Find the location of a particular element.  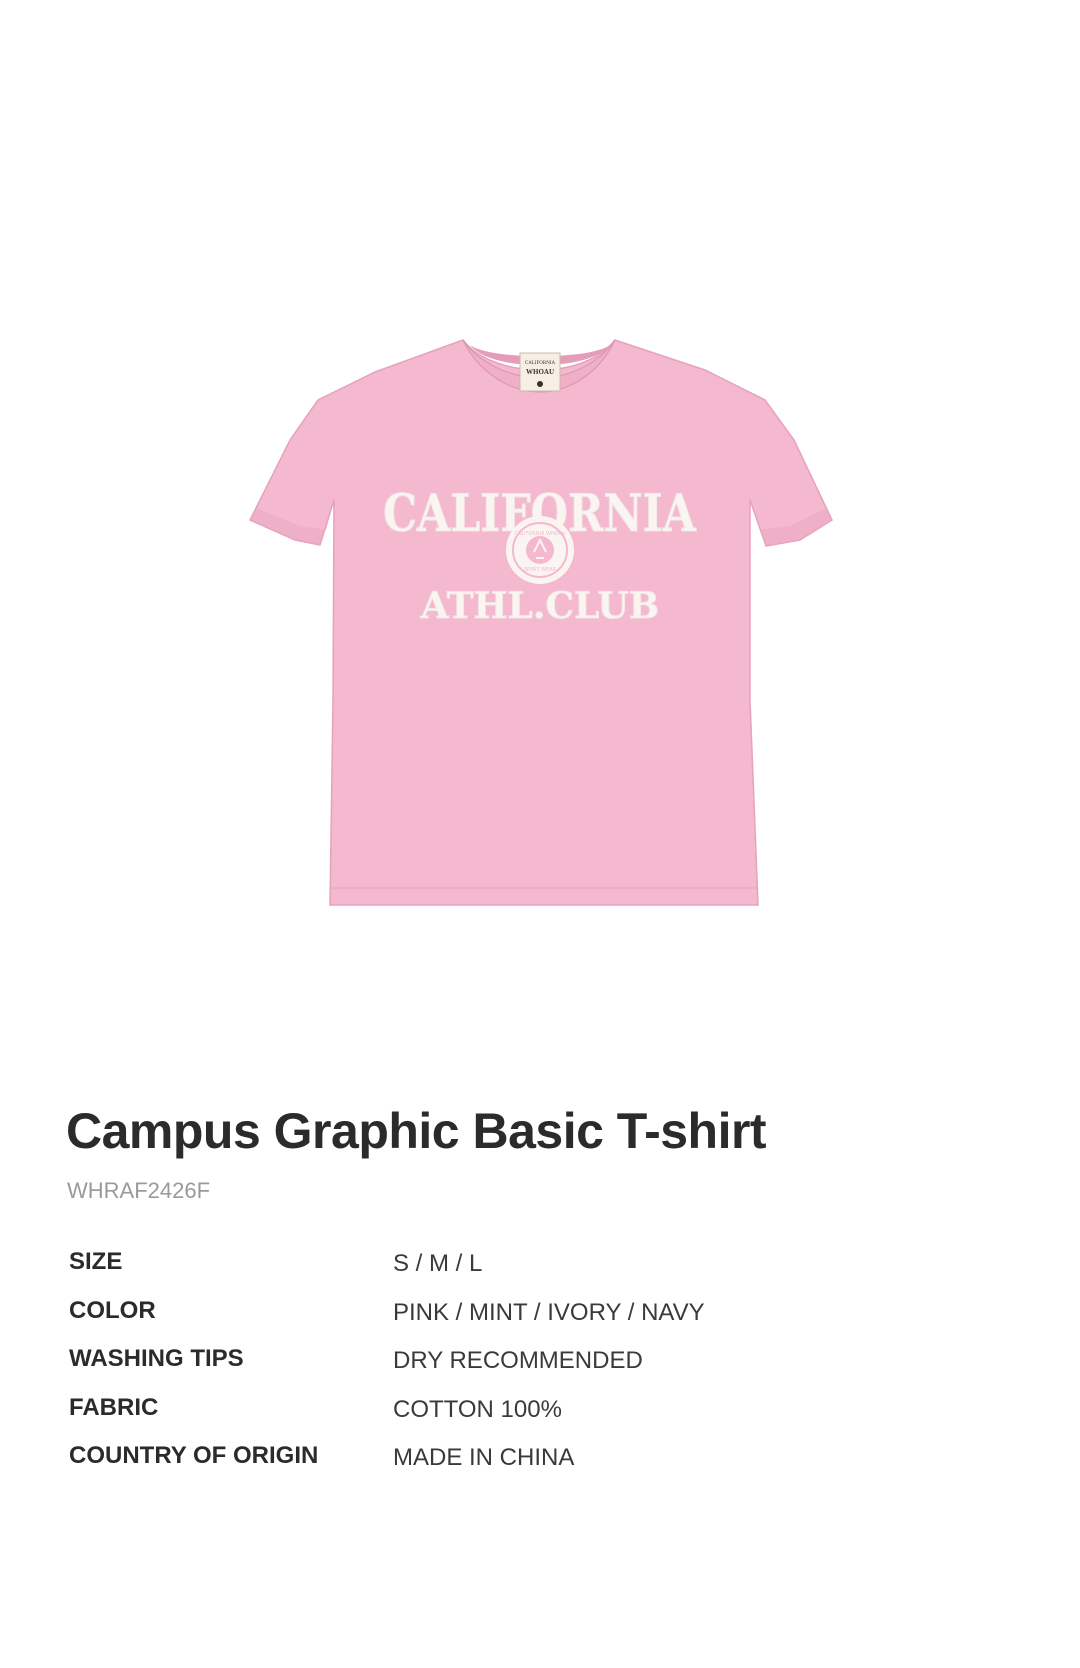

spec-value: DRY RECOMMENDED is located at coordinates (518, 1360).